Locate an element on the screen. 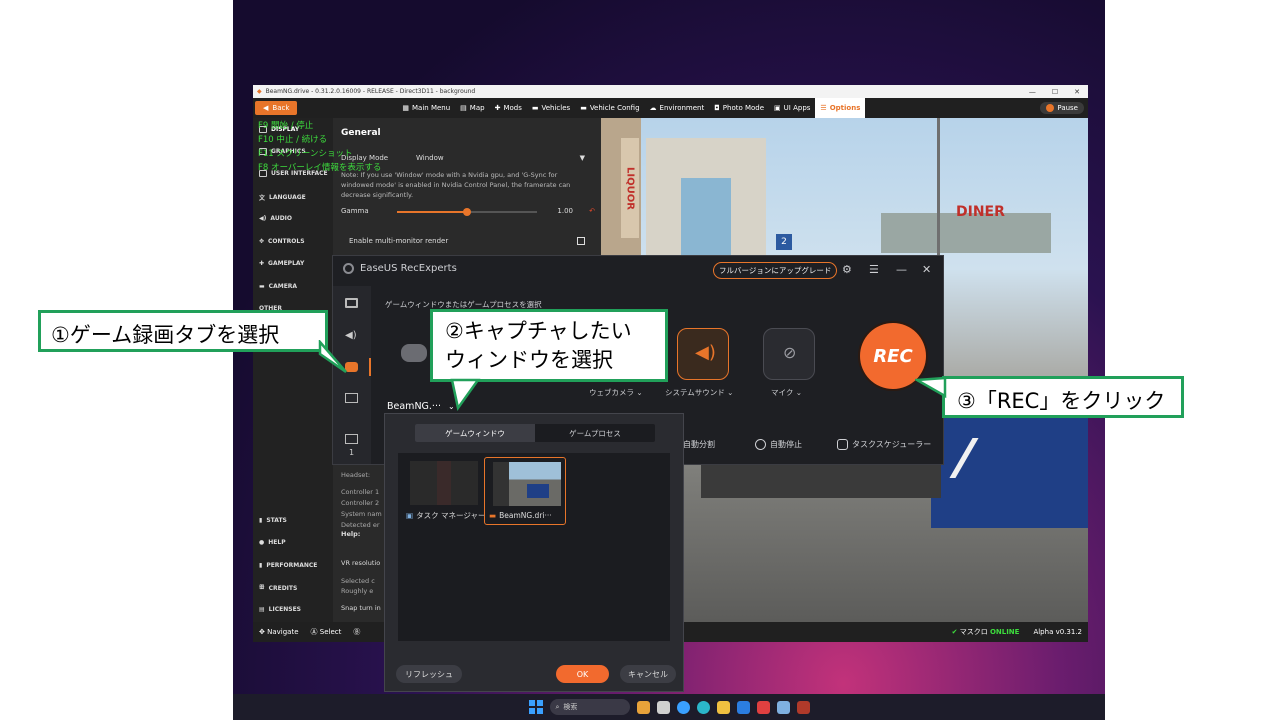  system-sound-label: システムサウンド ⌄ is located at coordinates (699, 392).